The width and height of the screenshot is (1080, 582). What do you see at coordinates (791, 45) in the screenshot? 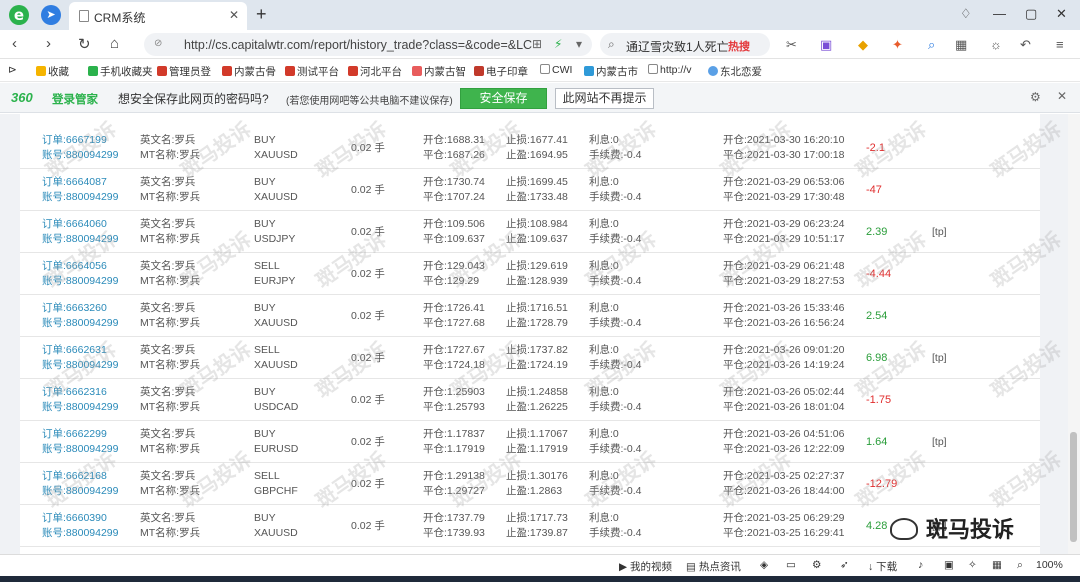
I see `scissors-icon: ✂` at bounding box center [791, 45].